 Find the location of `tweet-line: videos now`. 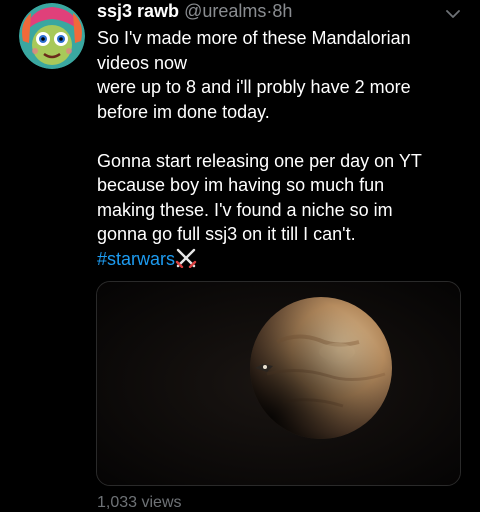

tweet-line: videos now is located at coordinates (142, 62).